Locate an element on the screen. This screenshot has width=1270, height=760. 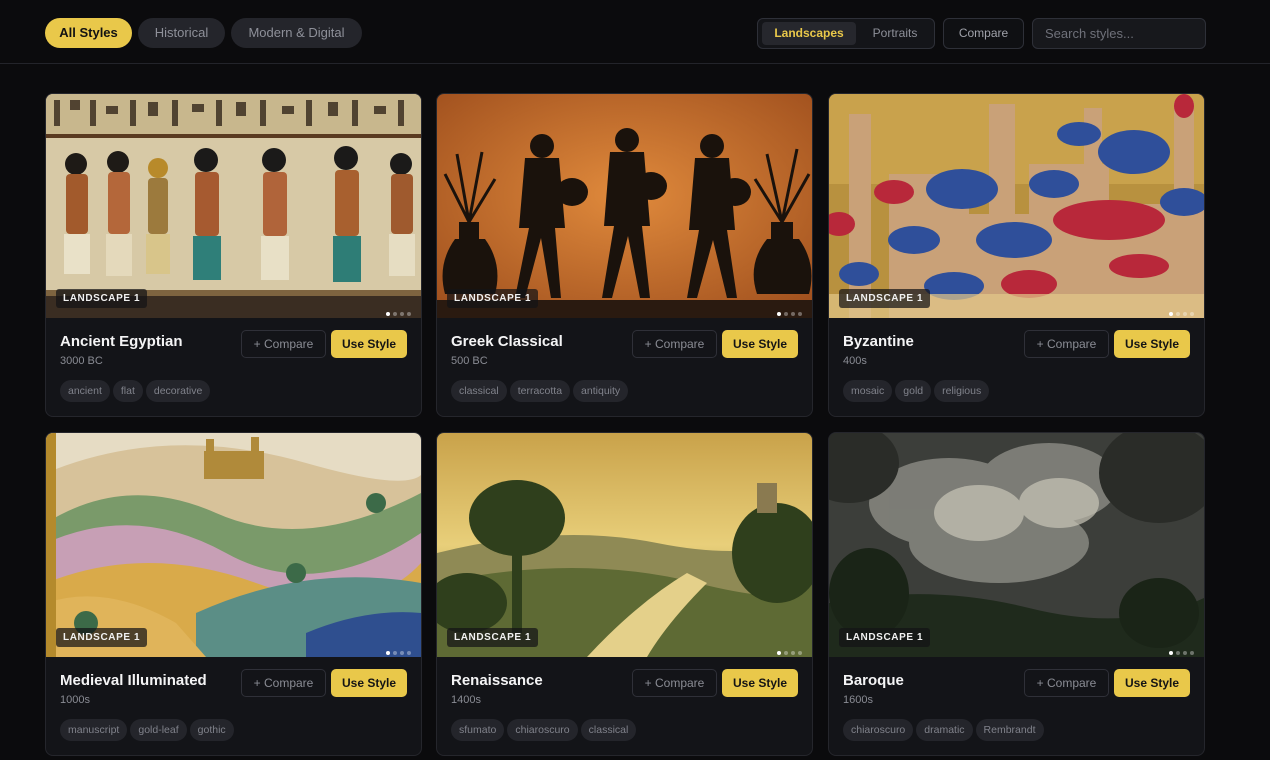
byzantine-domes-image is located at coordinates (1016, 206).